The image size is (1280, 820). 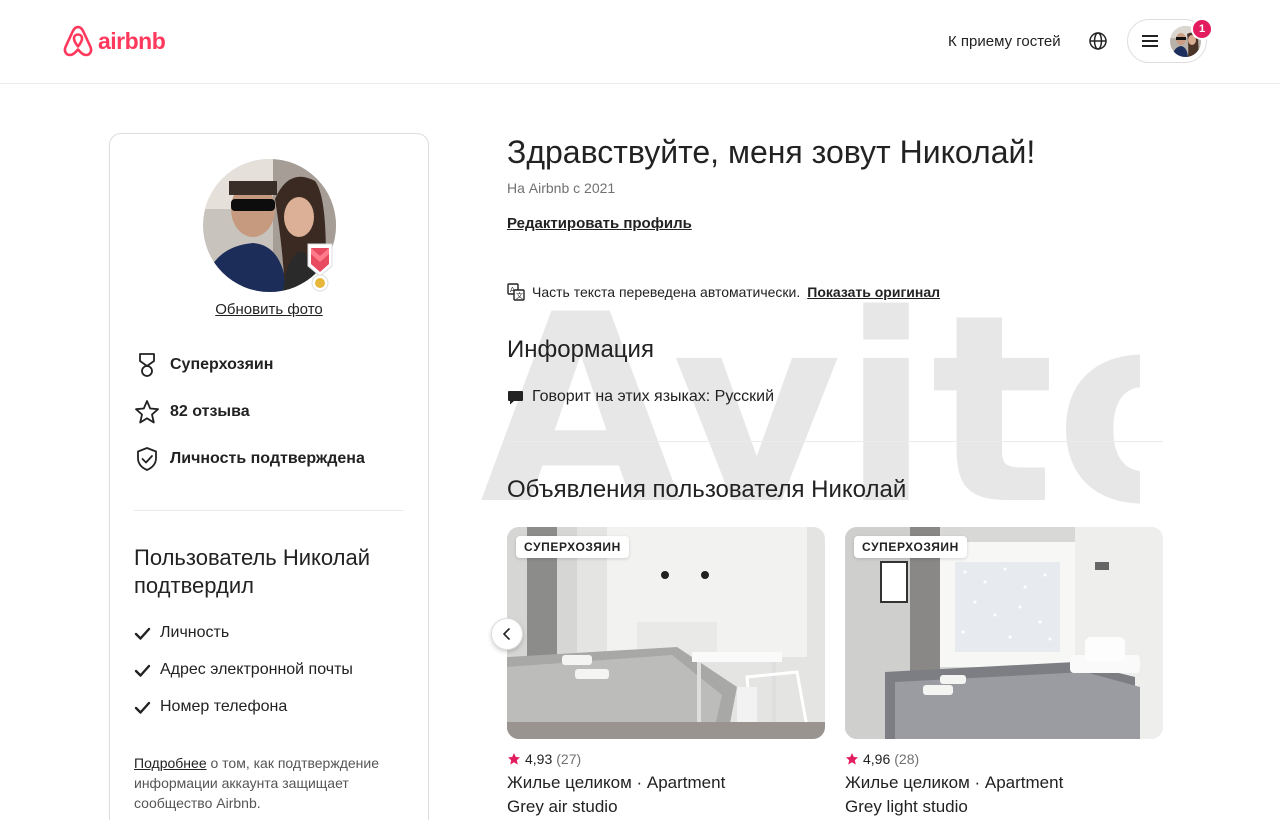 I want to click on stat-identity-label: Личность подтверждена, so click(x=267, y=458).